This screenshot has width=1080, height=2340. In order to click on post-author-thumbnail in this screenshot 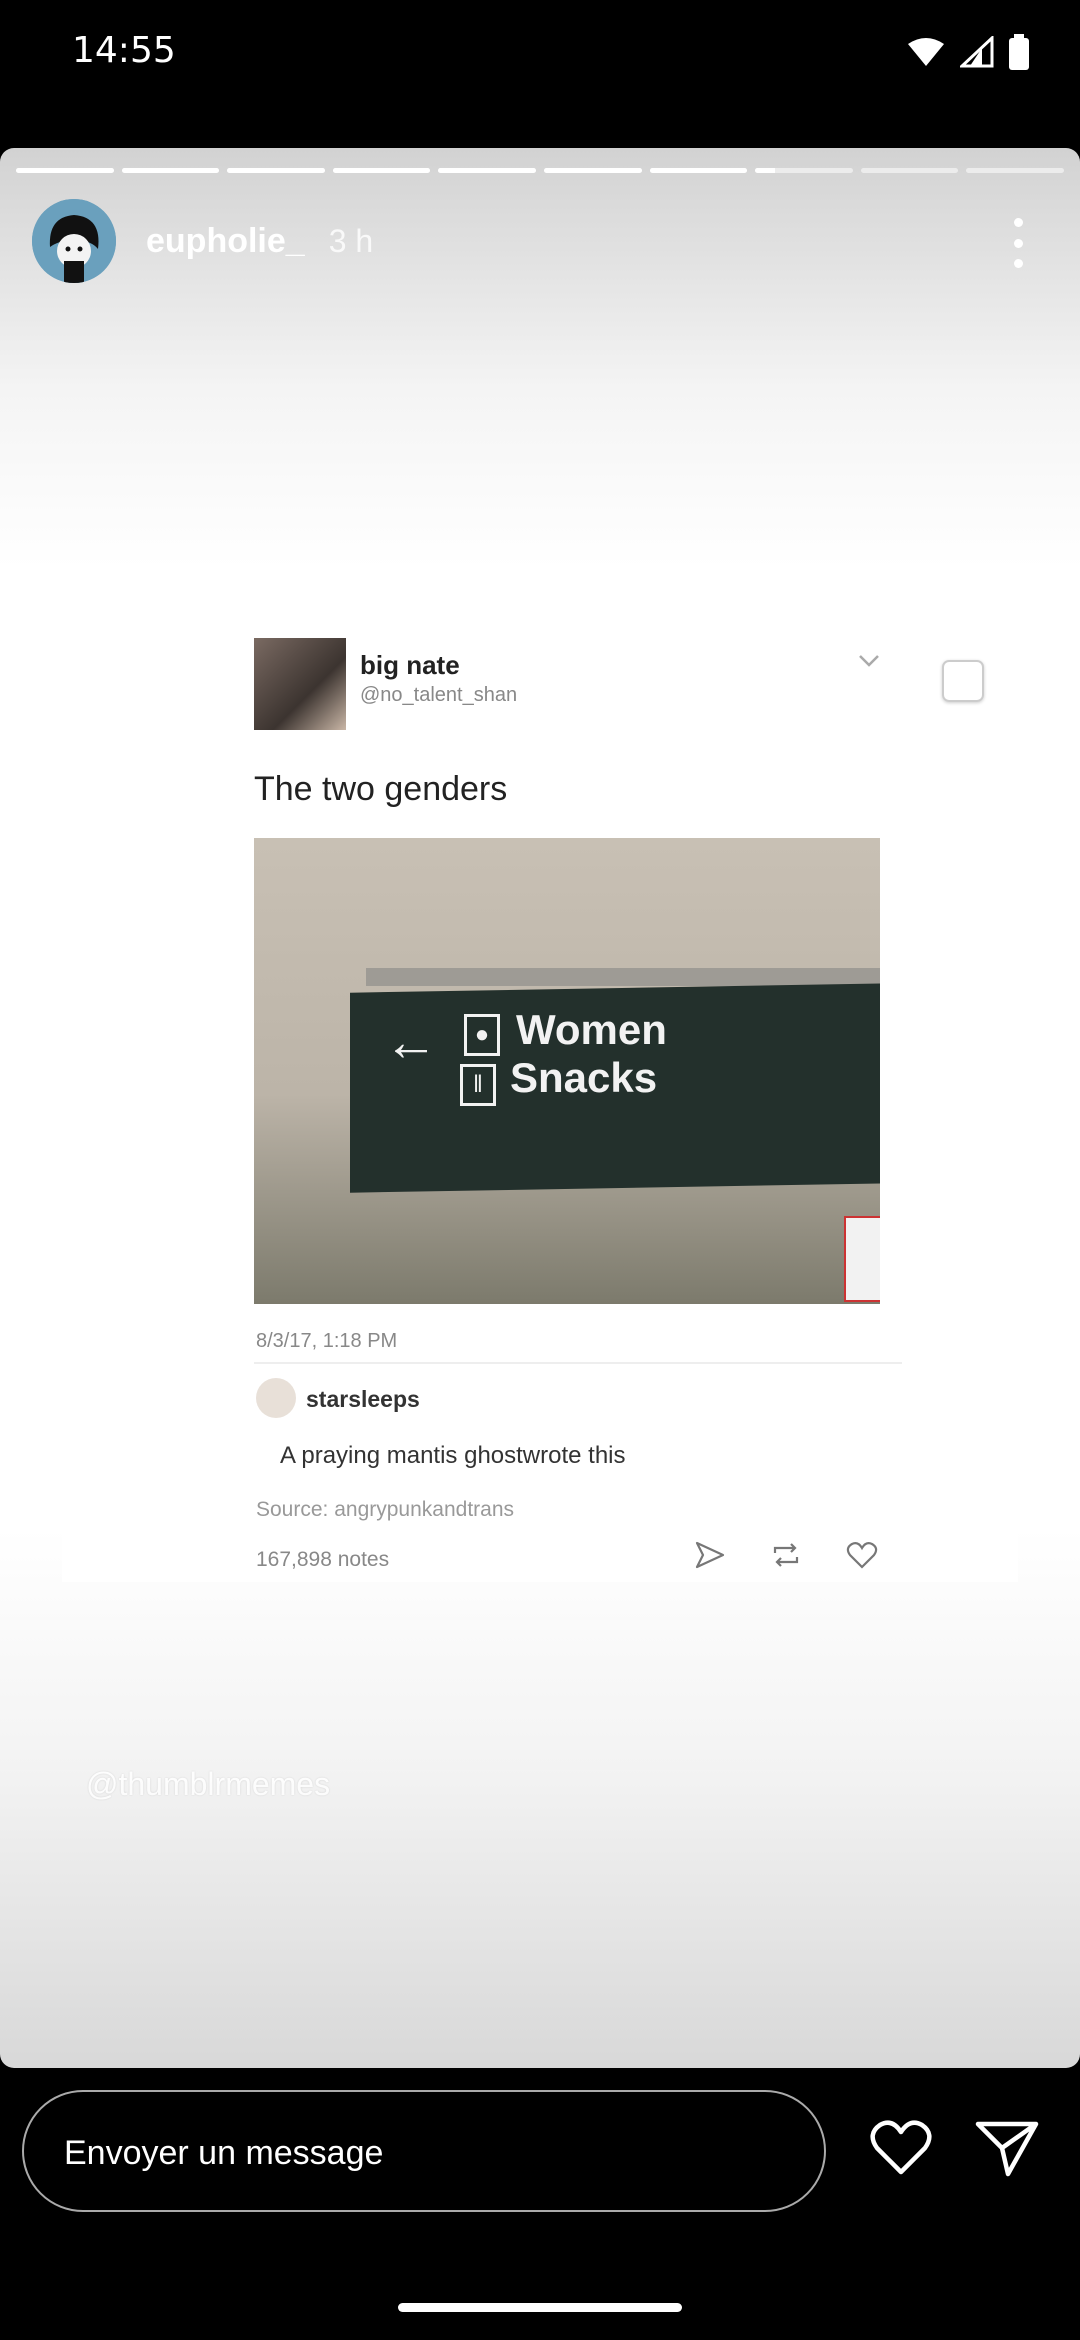, I will do `click(300, 684)`.